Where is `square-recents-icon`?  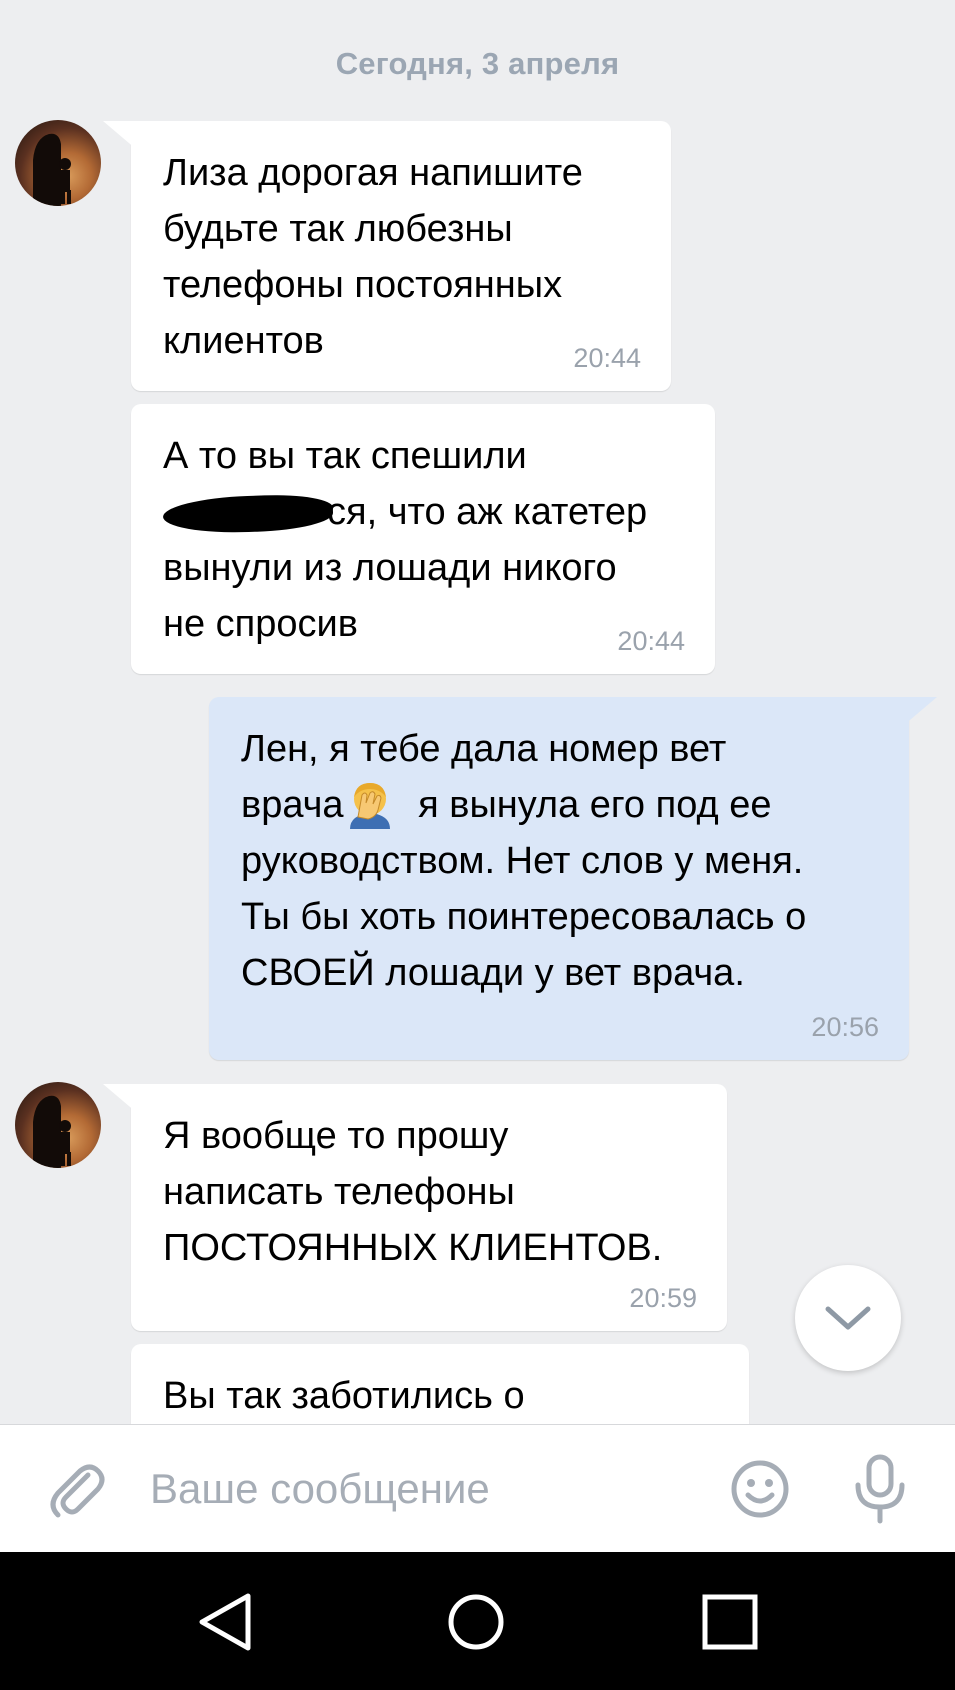 square-recents-icon is located at coordinates (730, 1622).